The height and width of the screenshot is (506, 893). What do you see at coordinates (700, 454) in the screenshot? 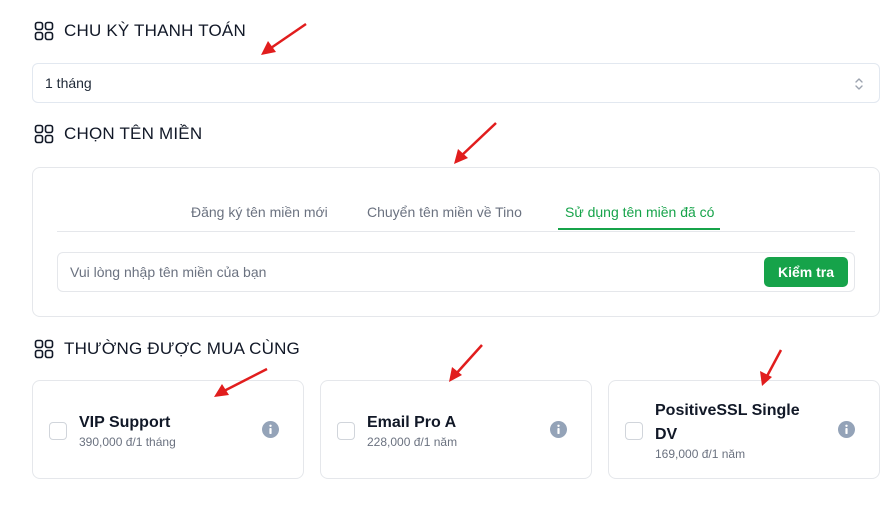
I see `addon-price: 169,000 đ/1 năm` at bounding box center [700, 454].